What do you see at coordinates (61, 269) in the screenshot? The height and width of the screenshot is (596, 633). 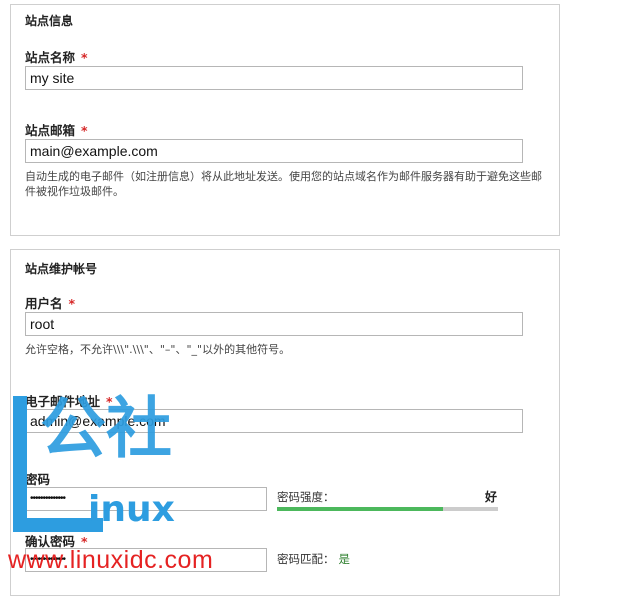 I see `account-legend: 站点维护帐号` at bounding box center [61, 269].